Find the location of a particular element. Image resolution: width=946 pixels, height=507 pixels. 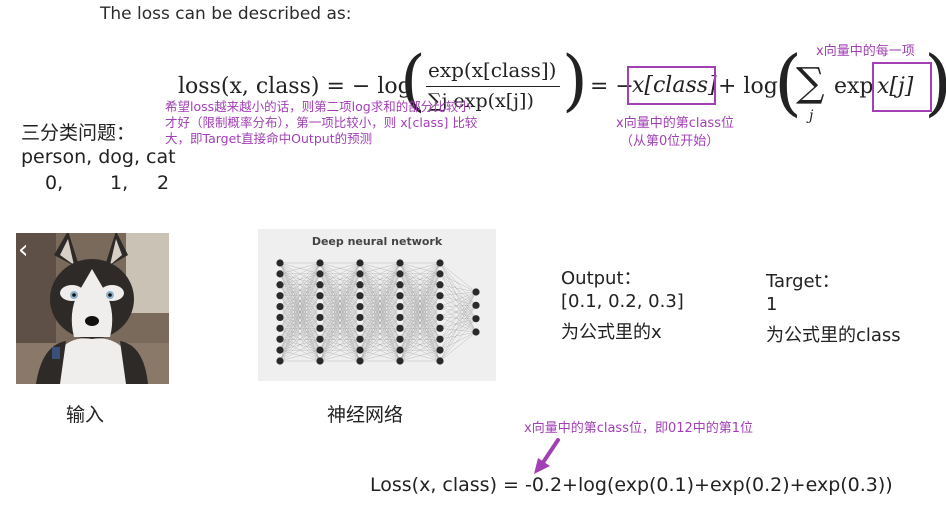

annotation-arrow-note: x向量中的第class位，即012中的第1位 is located at coordinates (639, 428).